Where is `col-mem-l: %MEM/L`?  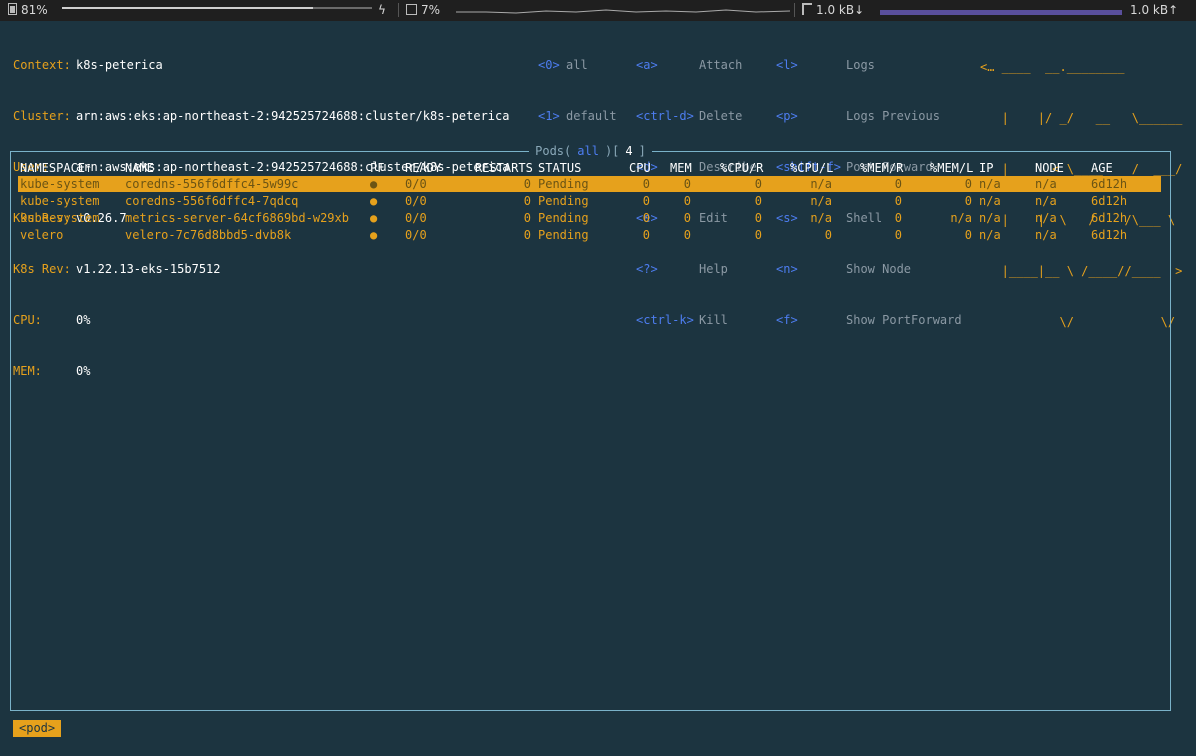 col-mem-l: %MEM/L is located at coordinates (951, 168).